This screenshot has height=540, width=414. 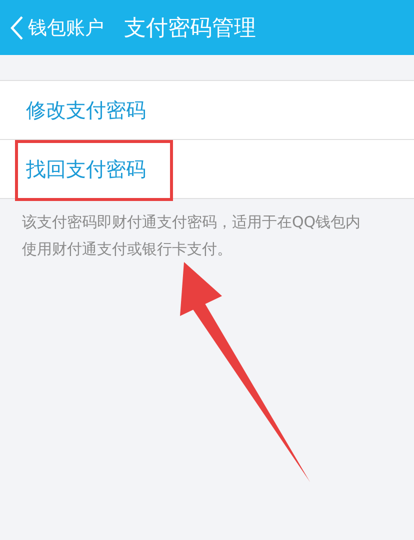 I want to click on back-button: 钱包账户, so click(x=57, y=27).